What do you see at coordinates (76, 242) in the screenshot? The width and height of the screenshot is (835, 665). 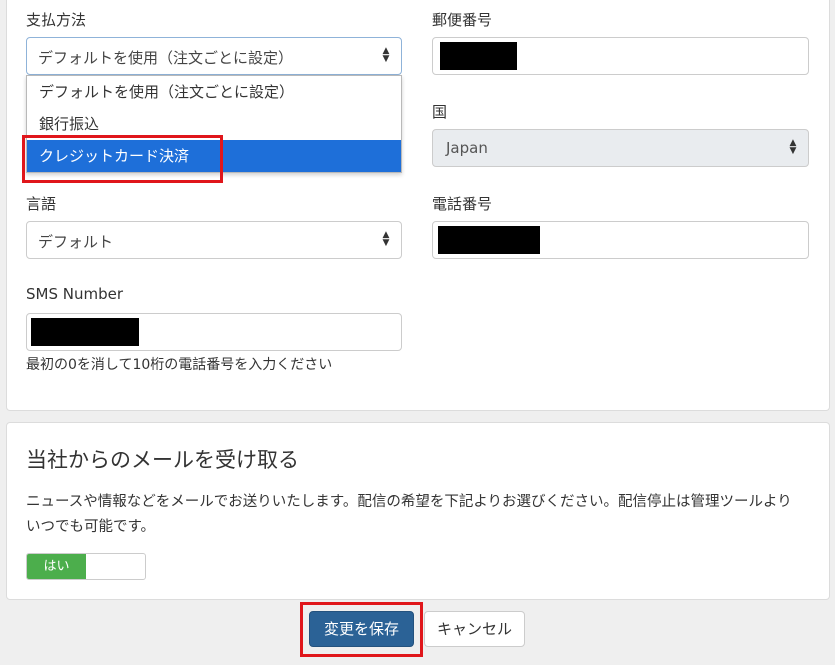 I see `language-value: デフォルト` at bounding box center [76, 242].